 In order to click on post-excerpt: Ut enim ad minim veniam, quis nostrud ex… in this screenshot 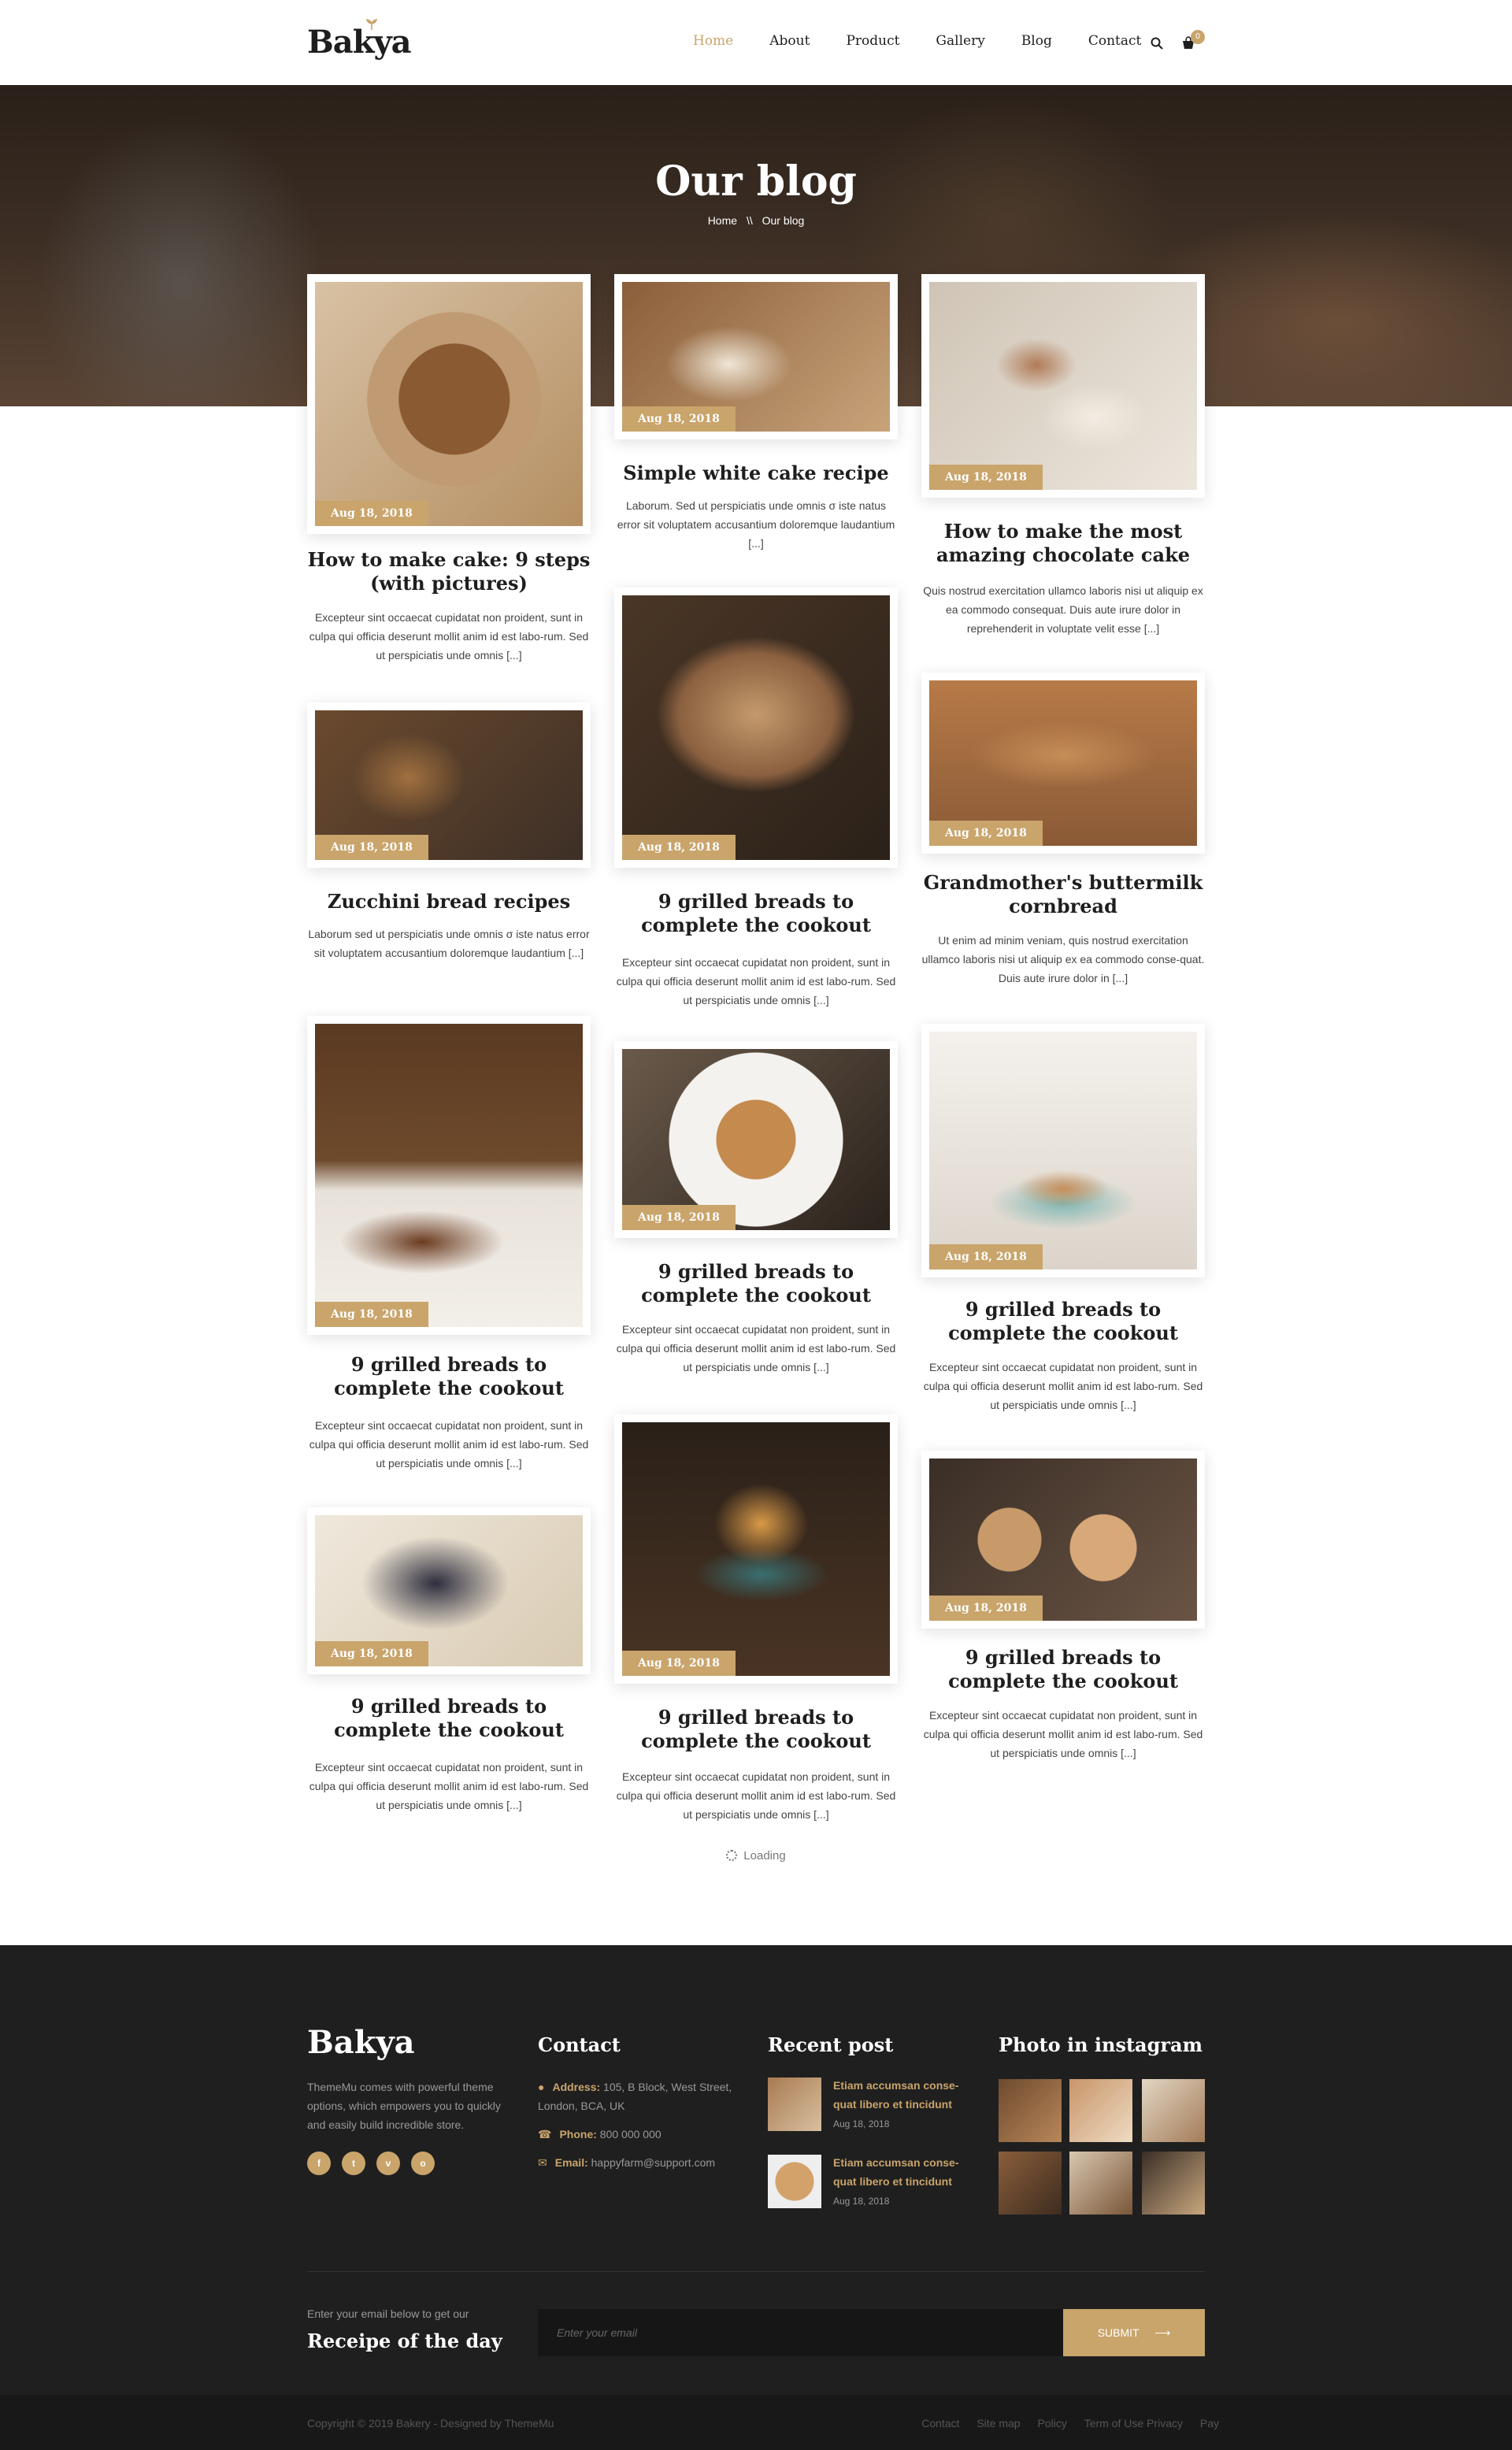, I will do `click(1063, 959)`.